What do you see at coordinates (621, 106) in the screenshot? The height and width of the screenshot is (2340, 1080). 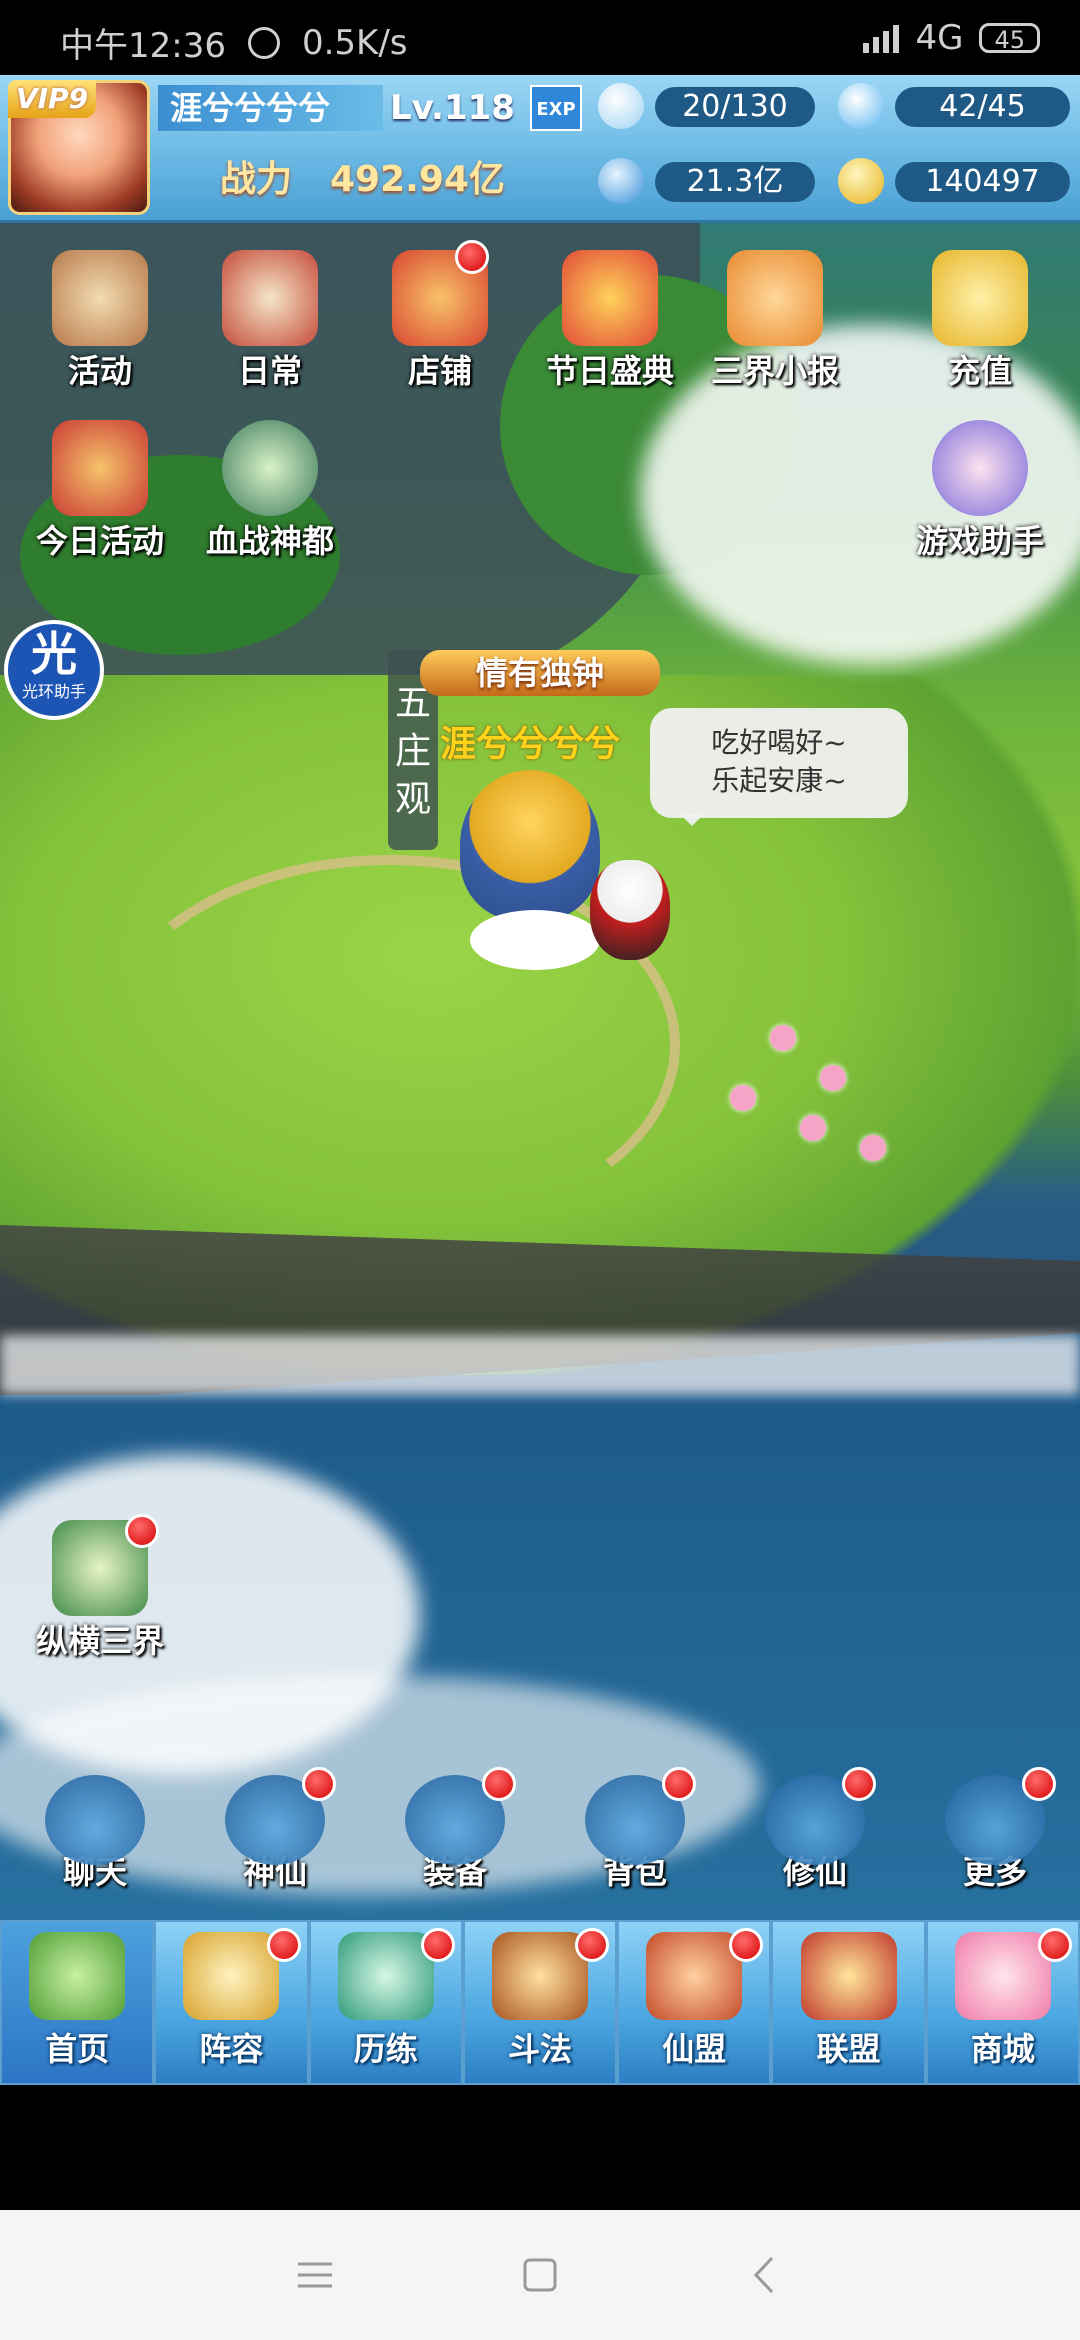 I see `stamina-icon` at bounding box center [621, 106].